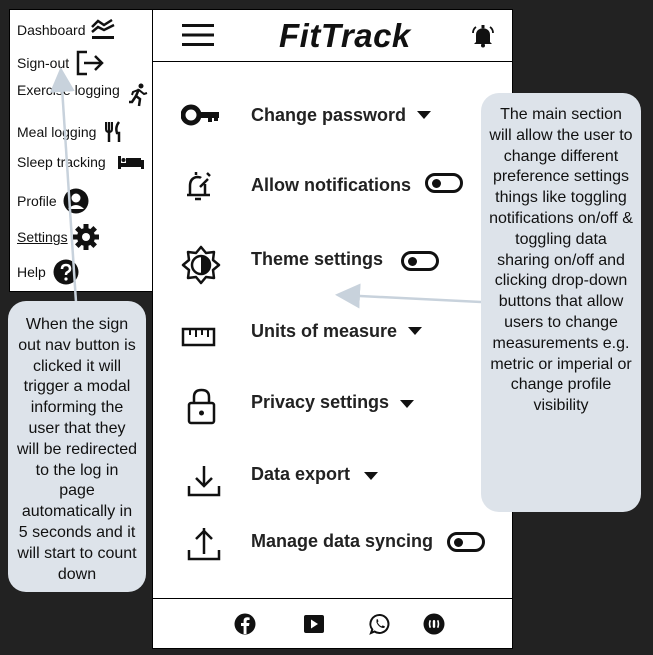 The image size is (653, 655). I want to click on sidebar-item-sign-out: Sign-out, so click(61, 63).